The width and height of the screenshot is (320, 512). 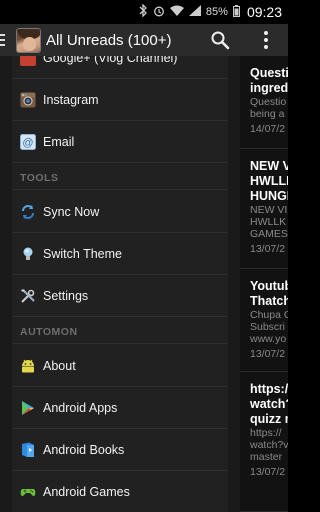 What do you see at coordinates (236, 12) in the screenshot?
I see `battery-icon` at bounding box center [236, 12].